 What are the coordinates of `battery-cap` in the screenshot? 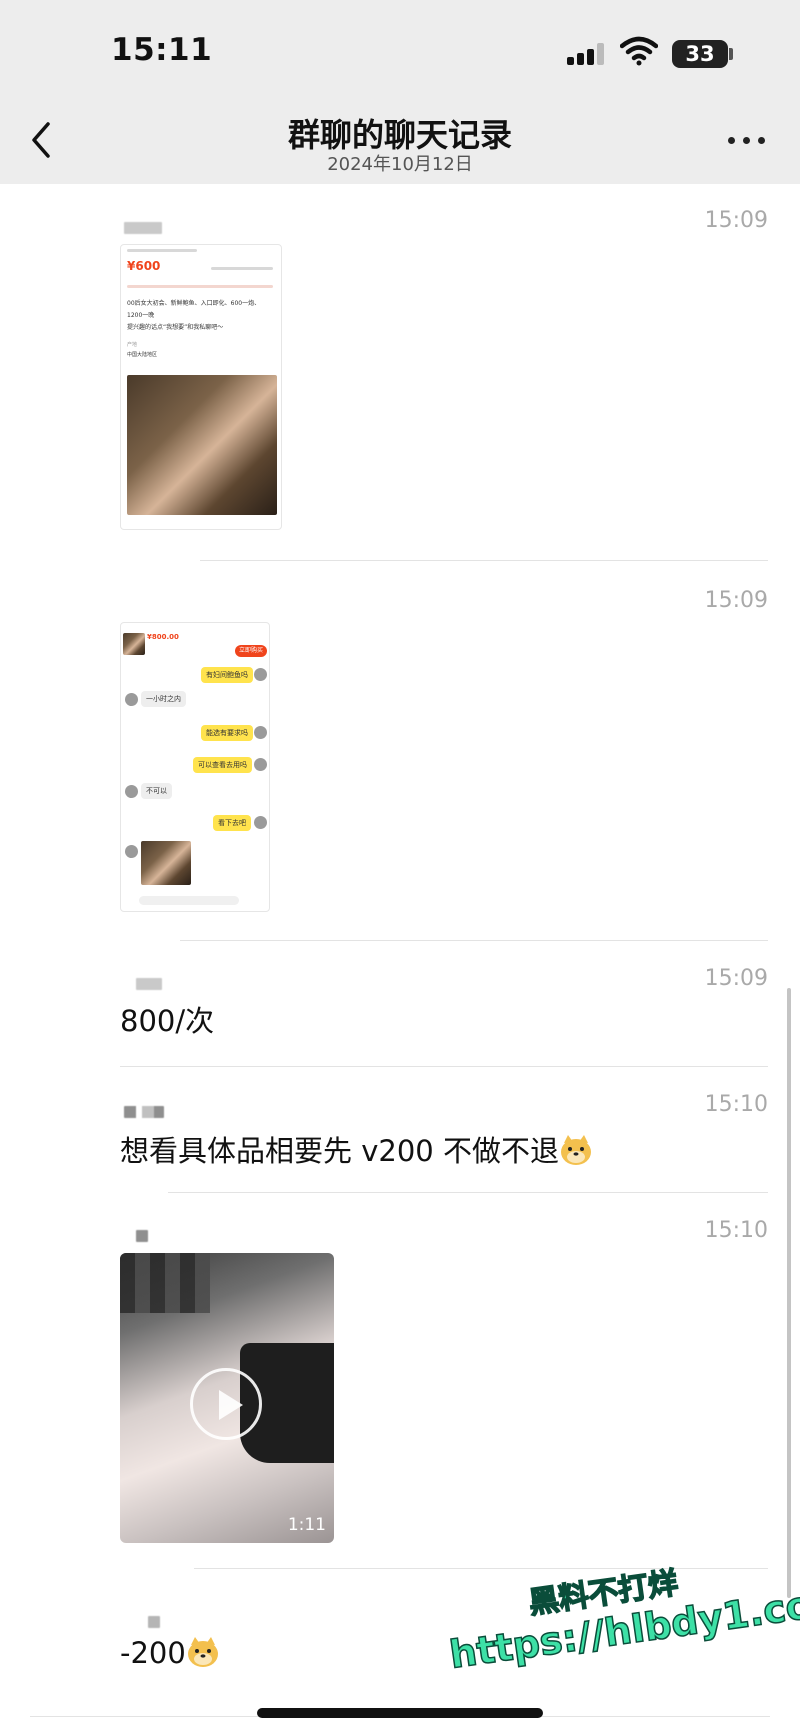 It's located at (731, 54).